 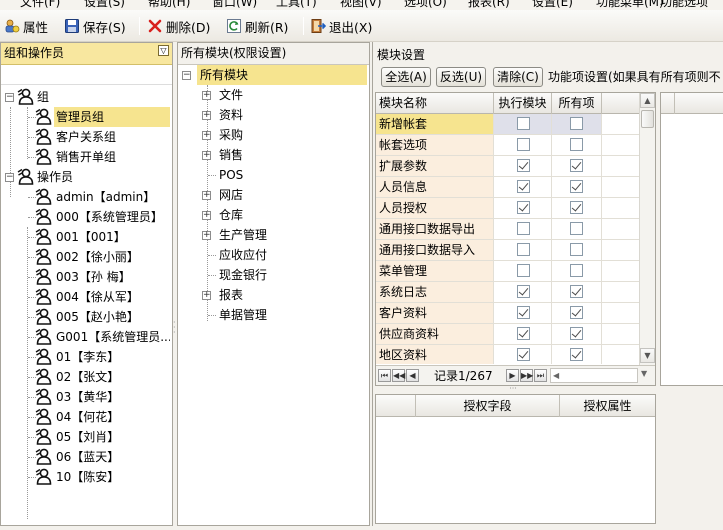 What do you see at coordinates (26, 26) in the screenshot?
I see `properties-button: 属性` at bounding box center [26, 26].